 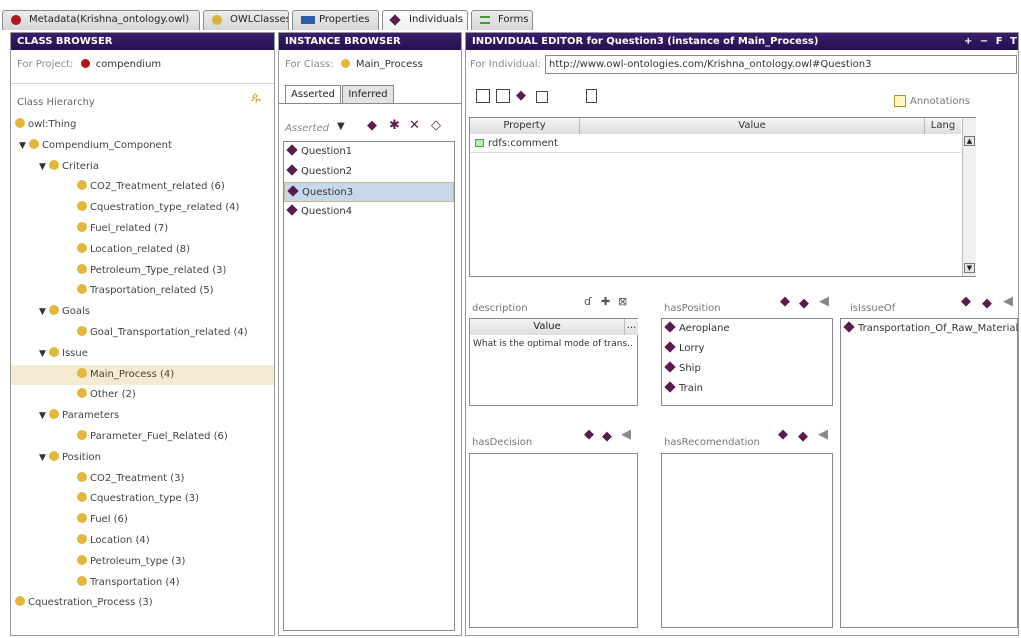 What do you see at coordinates (722, 197) in the screenshot?
I see `property-table: Property Value Lang rdfs:comment ▲ ▼` at bounding box center [722, 197].